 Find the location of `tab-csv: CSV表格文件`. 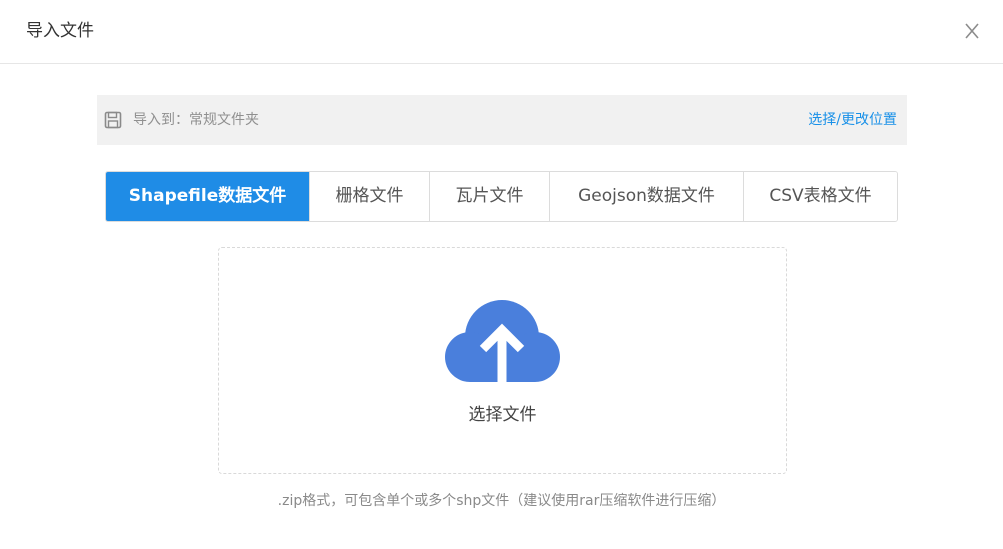

tab-csv: CSV表格文件 is located at coordinates (820, 196).